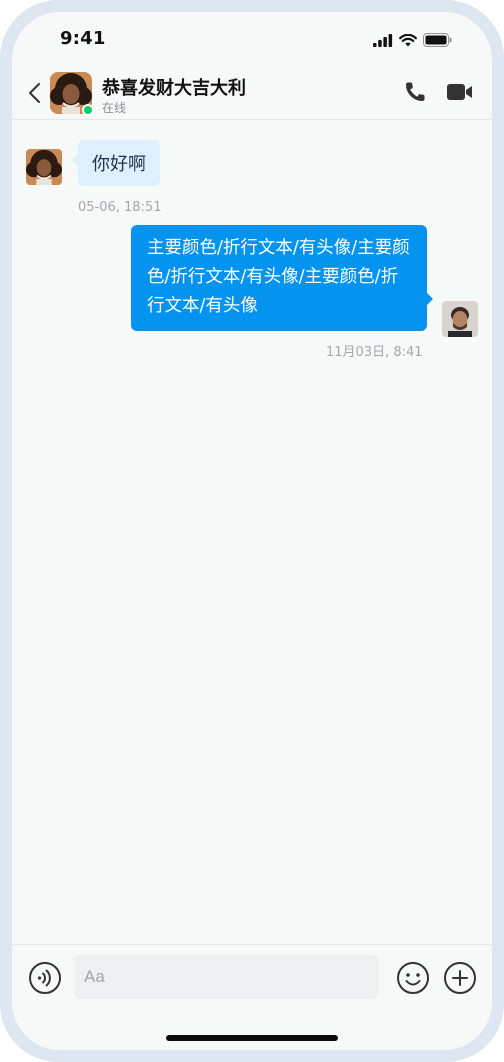  I want to click on status-bar: 9:41, so click(252, 40).